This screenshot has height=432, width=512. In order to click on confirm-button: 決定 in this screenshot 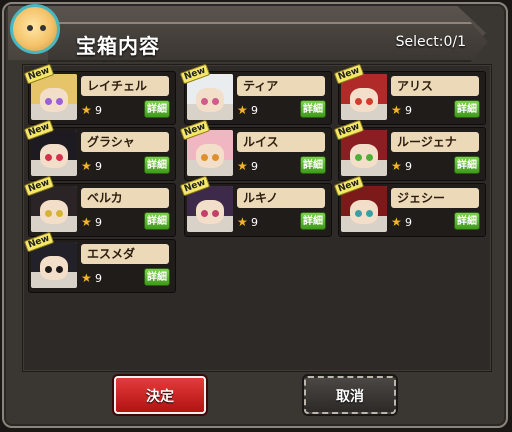, I will do `click(160, 395)`.